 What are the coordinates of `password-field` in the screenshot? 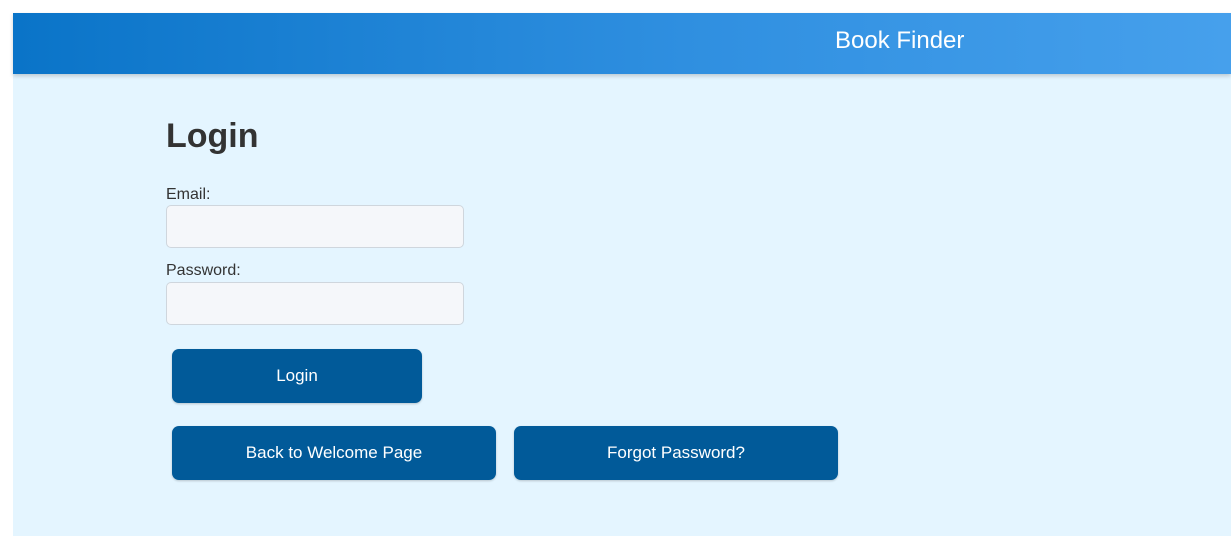 It's located at (315, 303).